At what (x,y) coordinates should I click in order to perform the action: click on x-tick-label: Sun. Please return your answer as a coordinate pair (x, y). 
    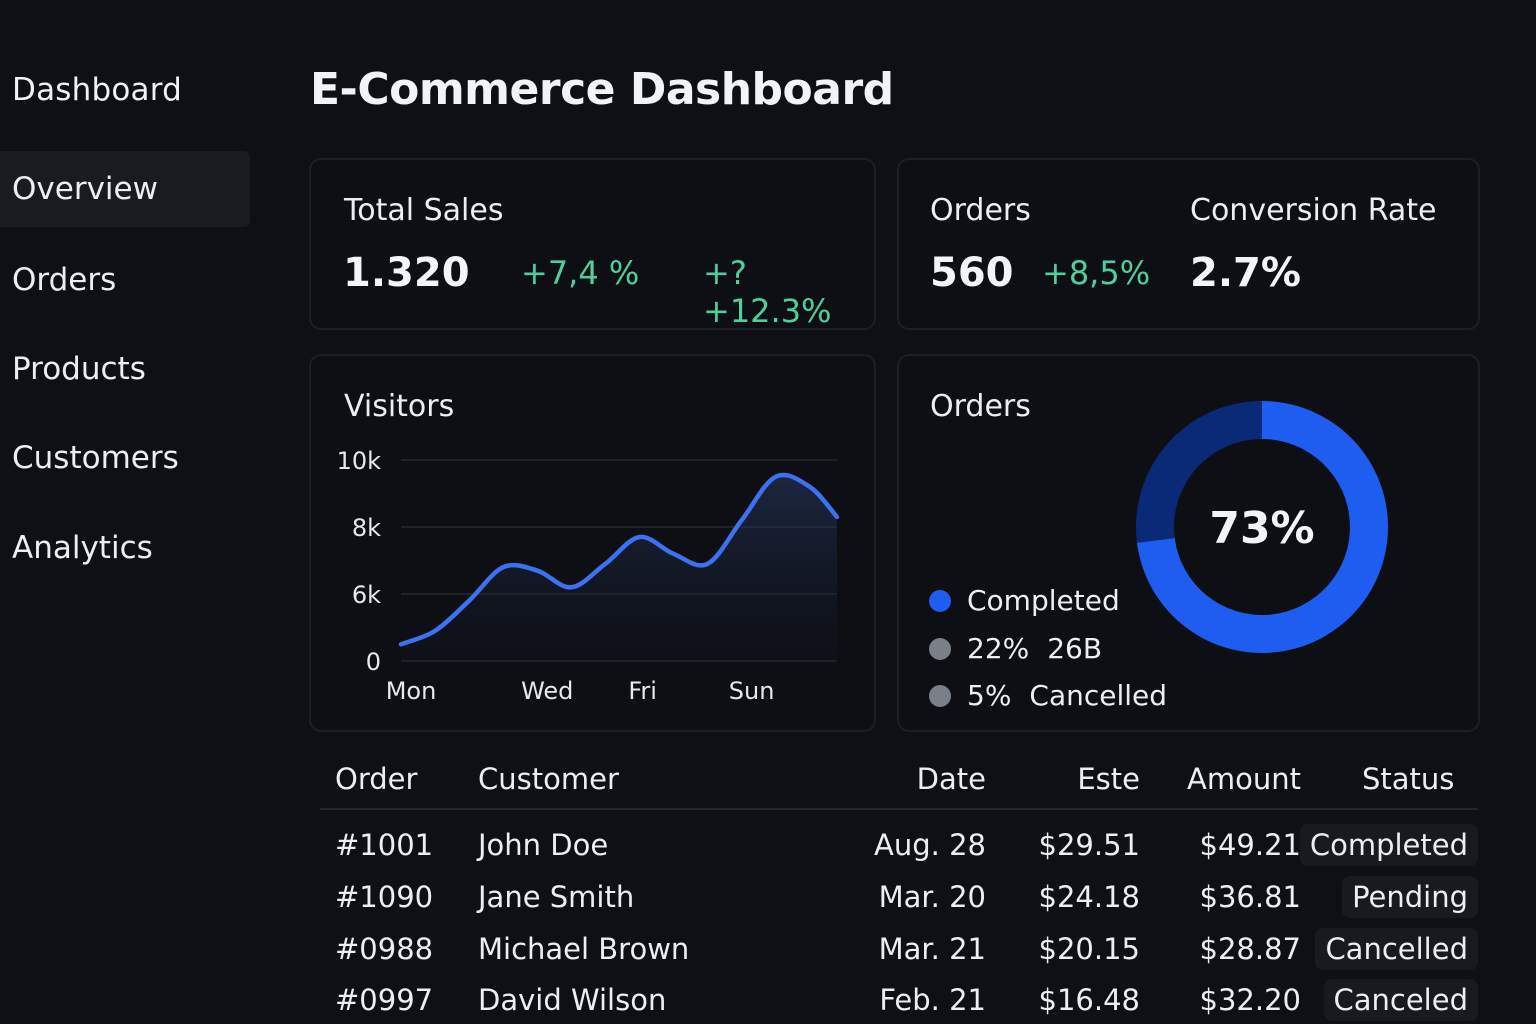
    Looking at the image, I should click on (752, 691).